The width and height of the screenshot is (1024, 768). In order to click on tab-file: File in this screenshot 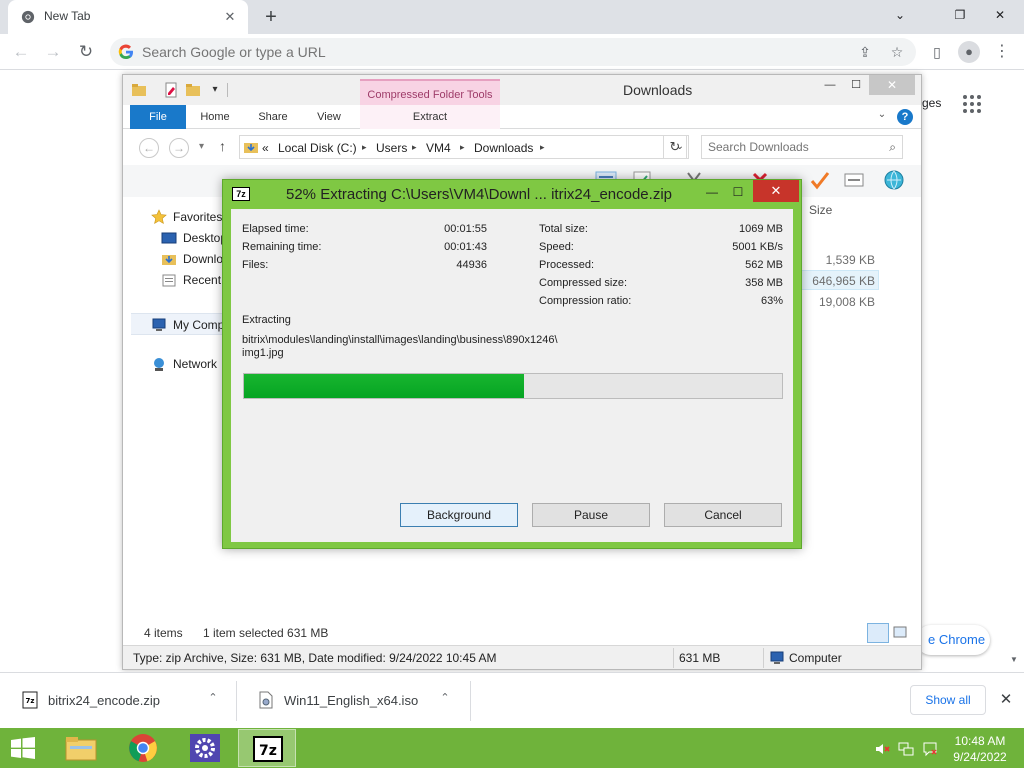, I will do `click(158, 117)`.